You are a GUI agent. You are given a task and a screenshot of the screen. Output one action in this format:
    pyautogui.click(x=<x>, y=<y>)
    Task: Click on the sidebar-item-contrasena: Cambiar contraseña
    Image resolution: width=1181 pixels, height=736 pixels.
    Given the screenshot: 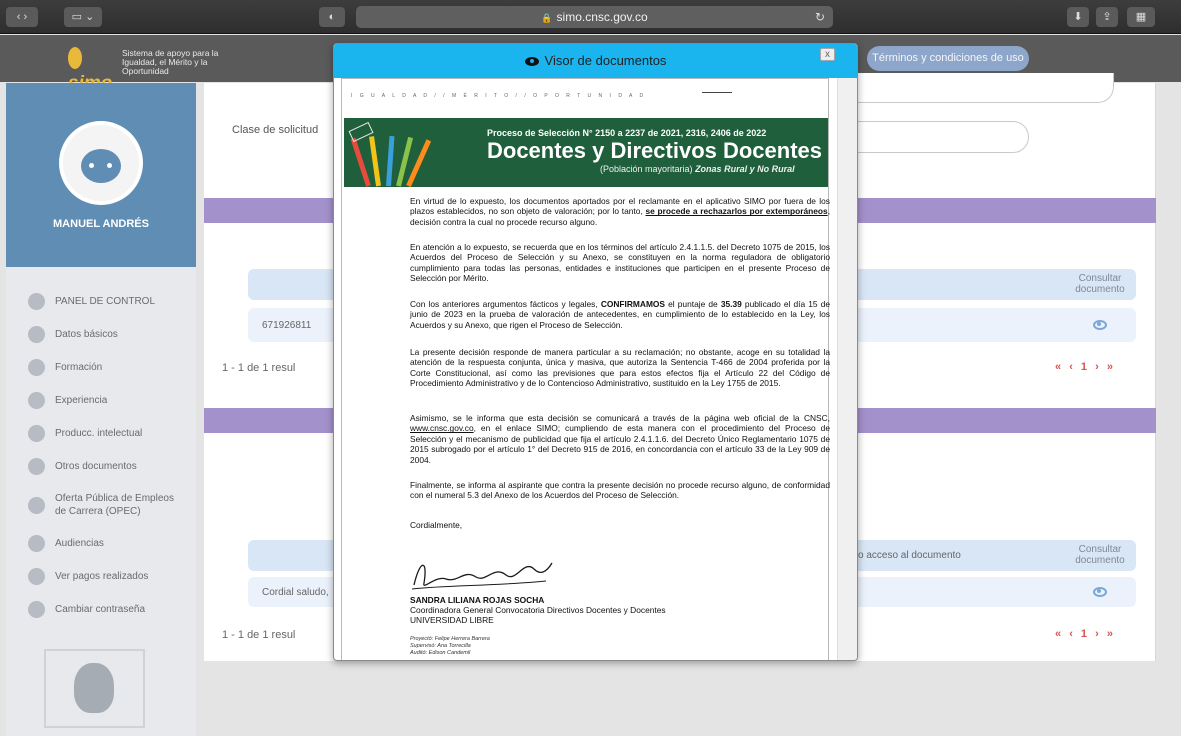 What is the action you would take?
    pyautogui.click(x=101, y=609)
    